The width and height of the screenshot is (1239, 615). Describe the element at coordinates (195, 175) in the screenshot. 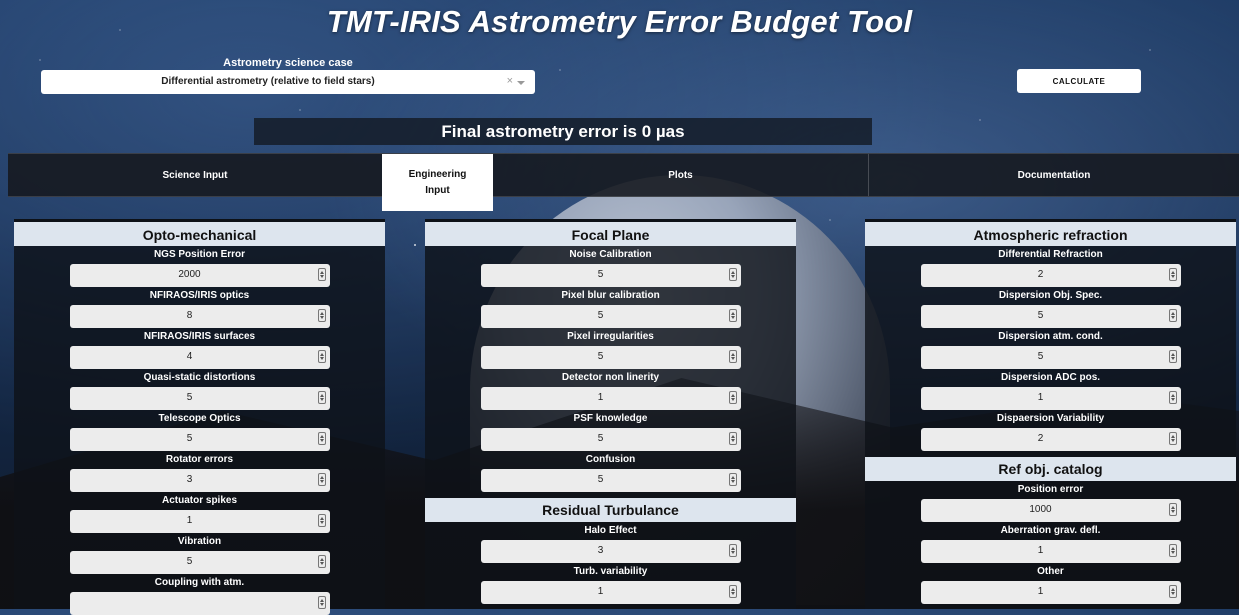

I see `tab-science-input: Science Input` at that location.